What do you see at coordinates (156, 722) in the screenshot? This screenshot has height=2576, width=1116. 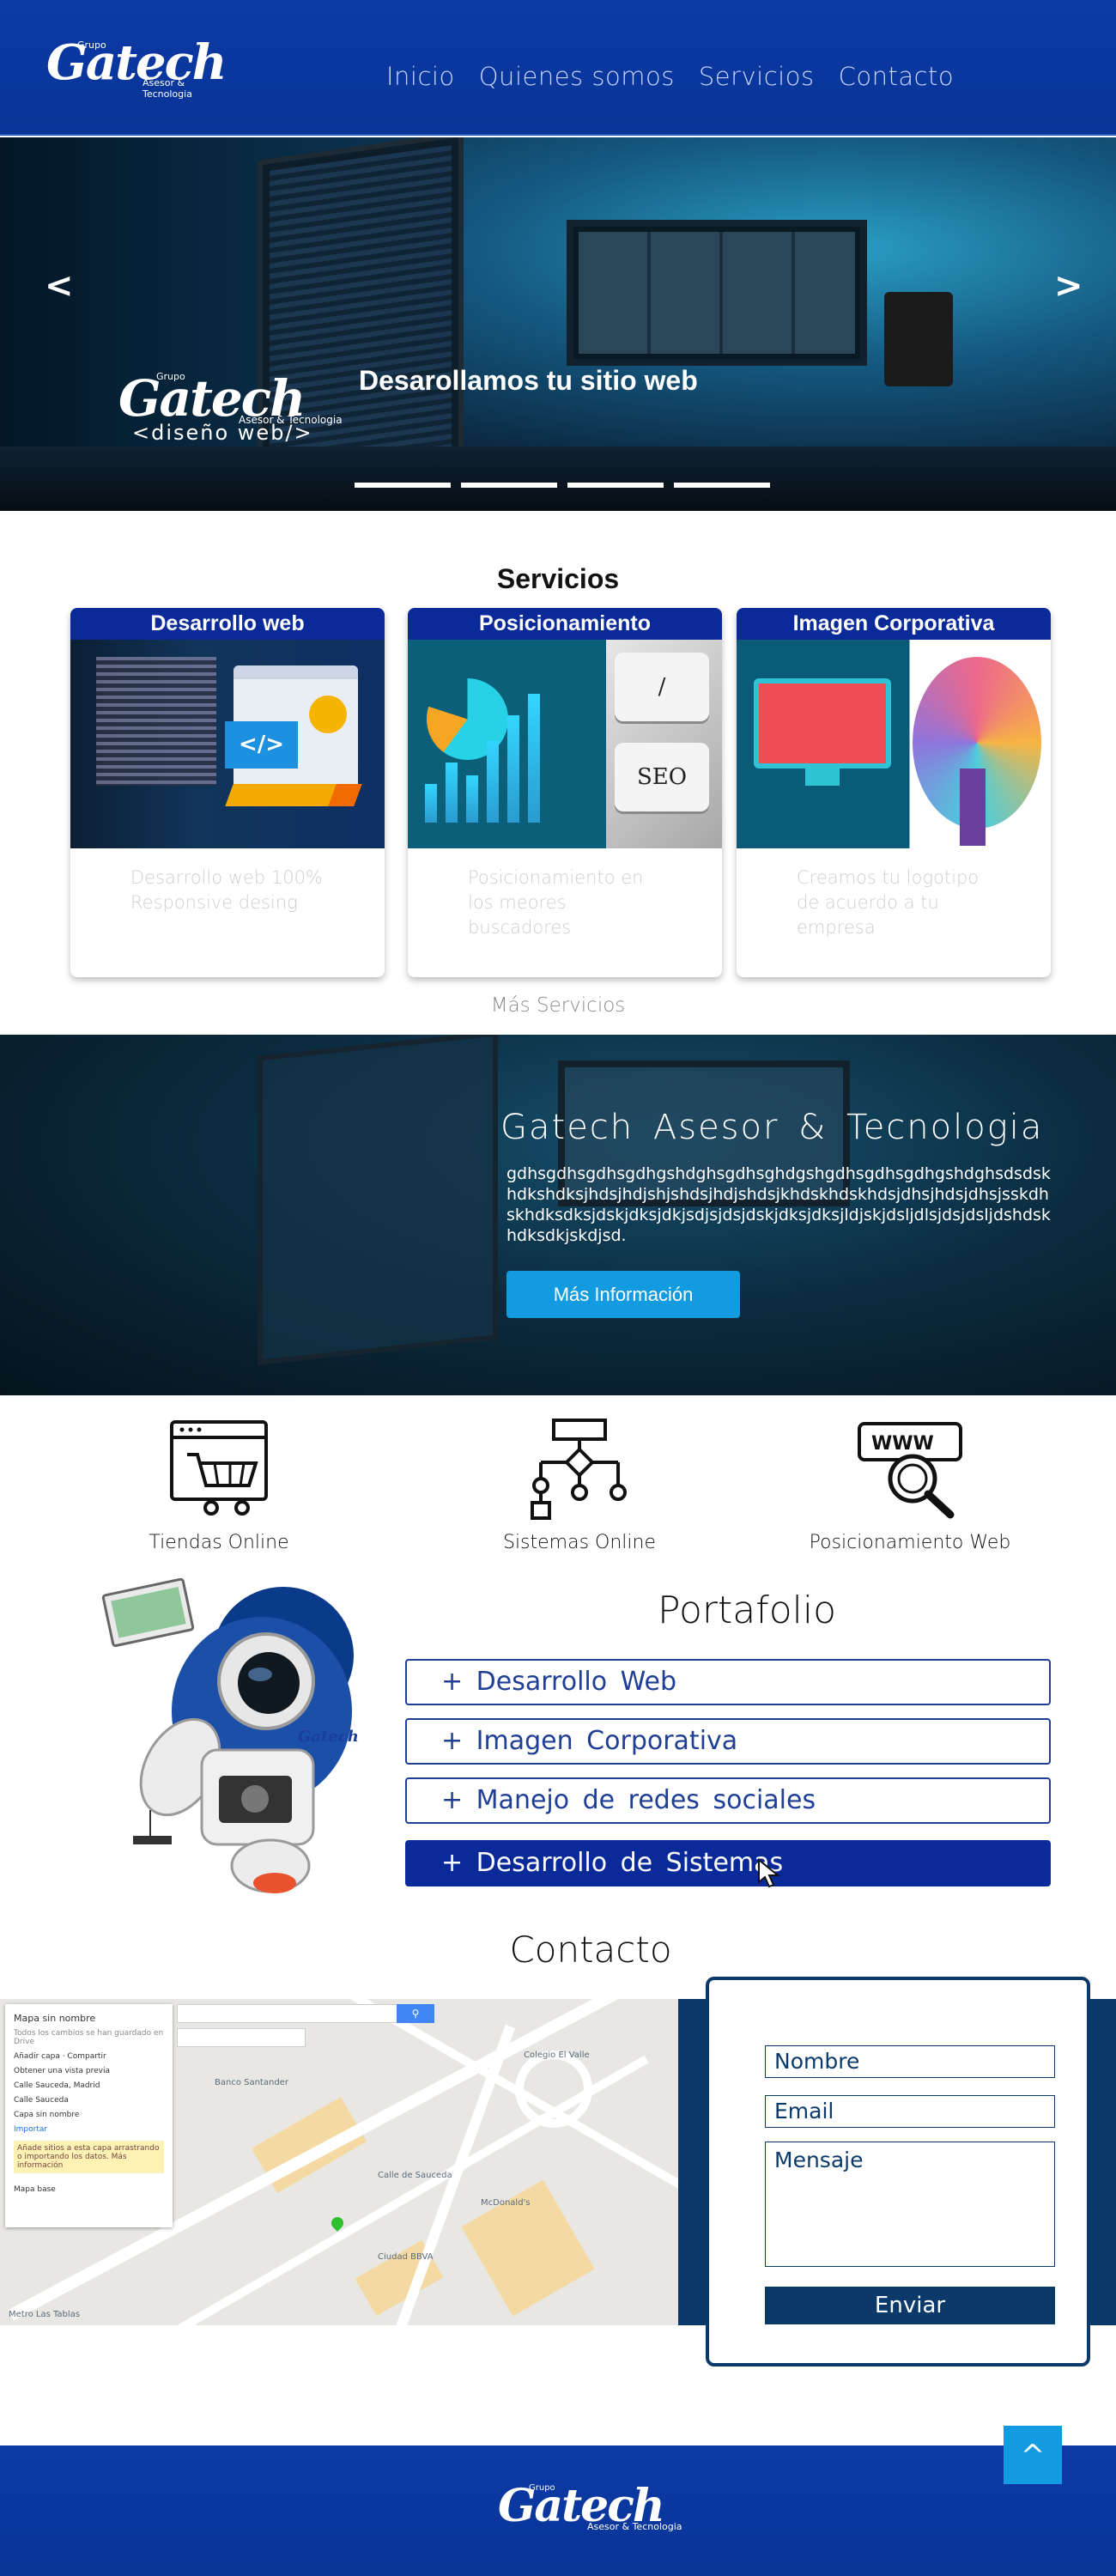 I see `code-screen-graphic` at bounding box center [156, 722].